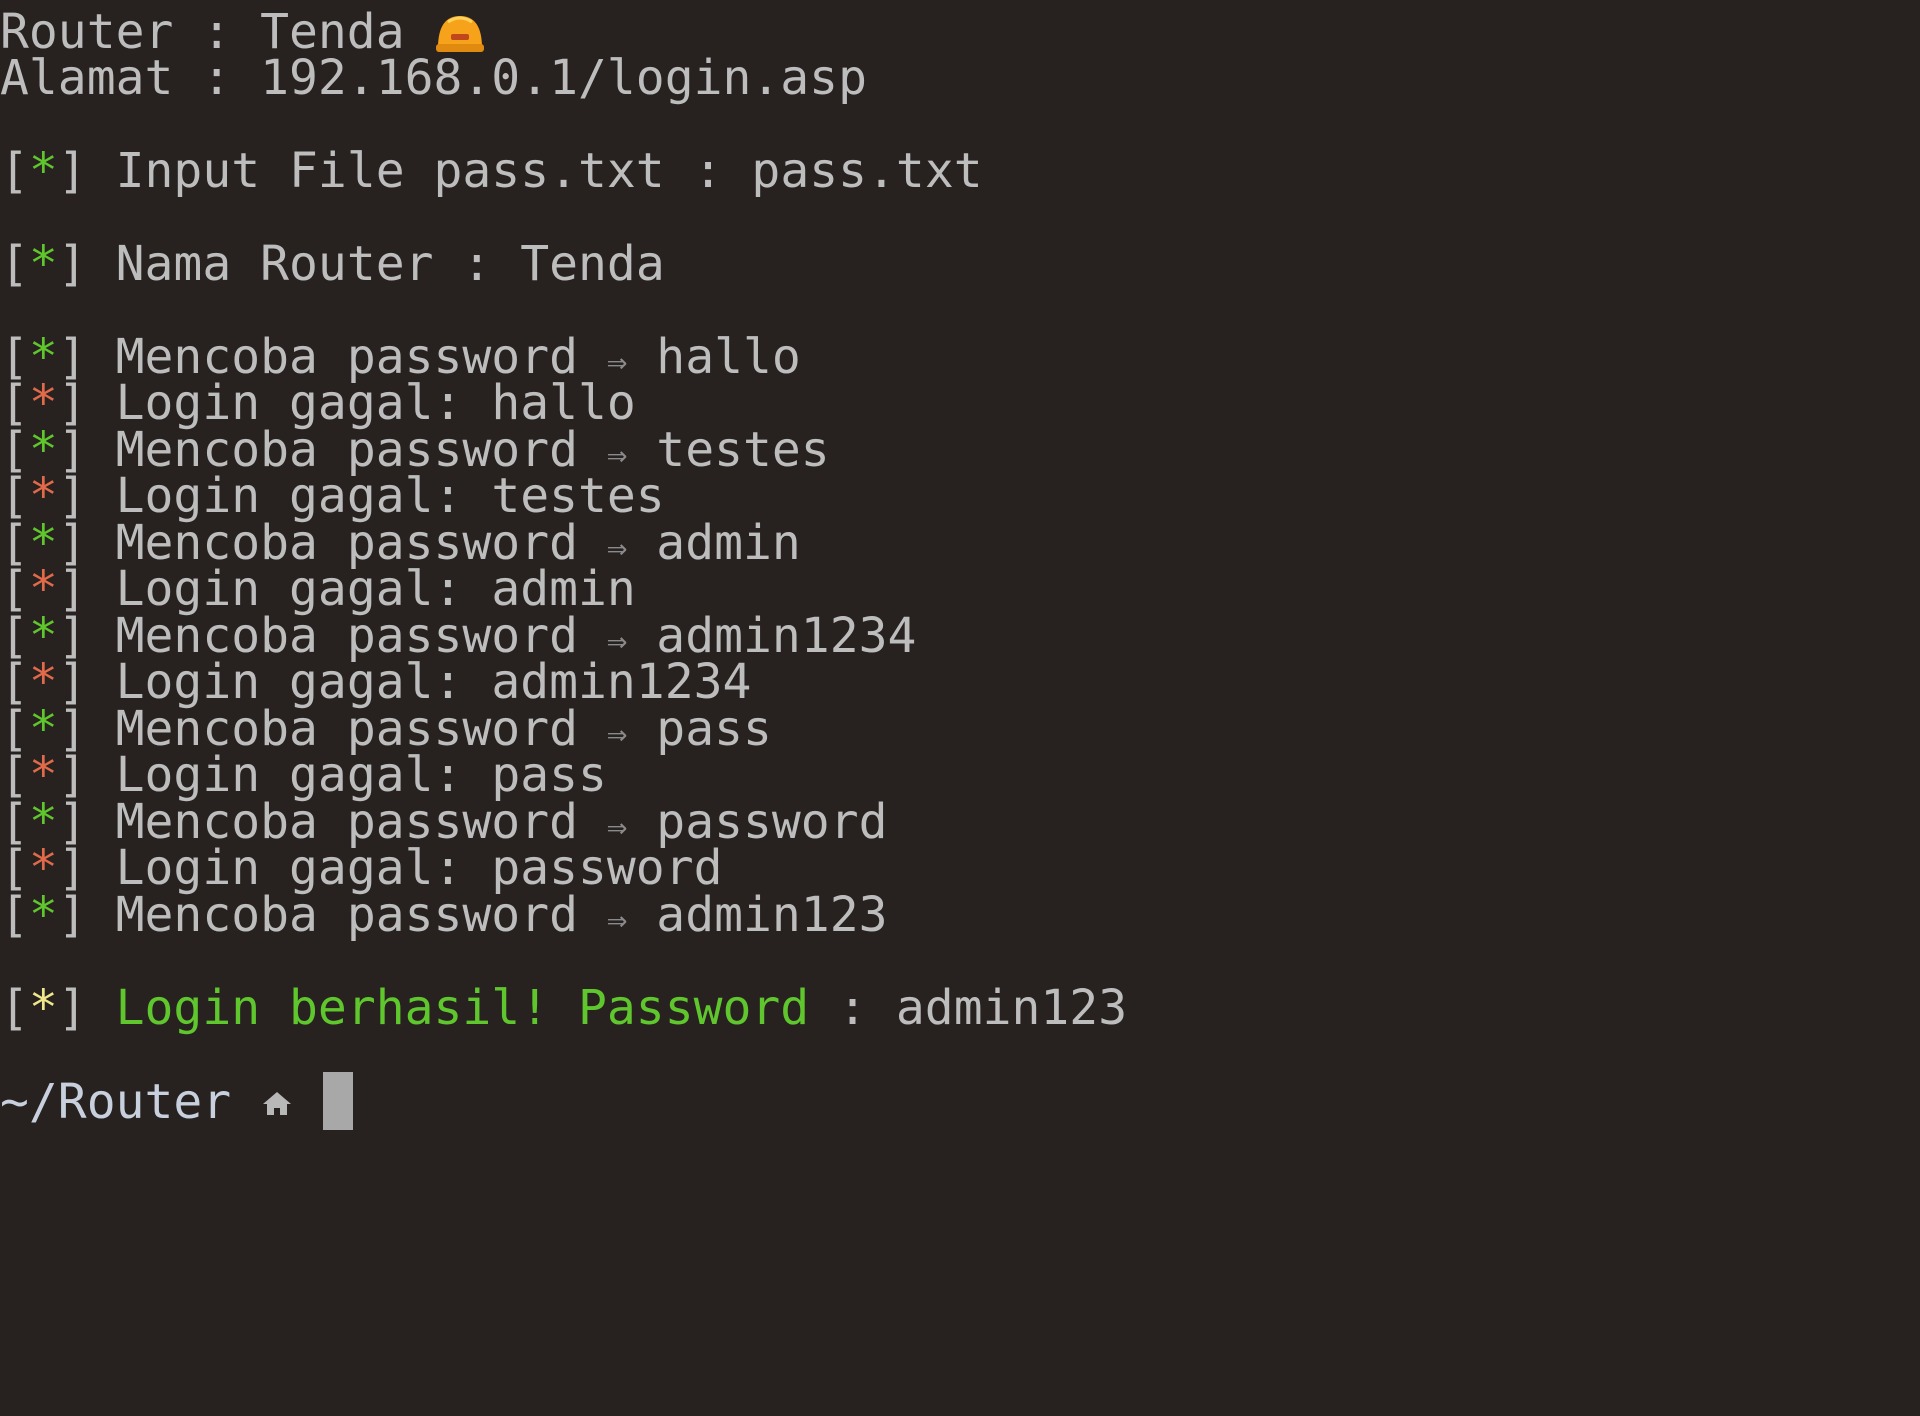 The width and height of the screenshot is (1920, 1416). I want to click on attempt-password: admin123, so click(772, 915).